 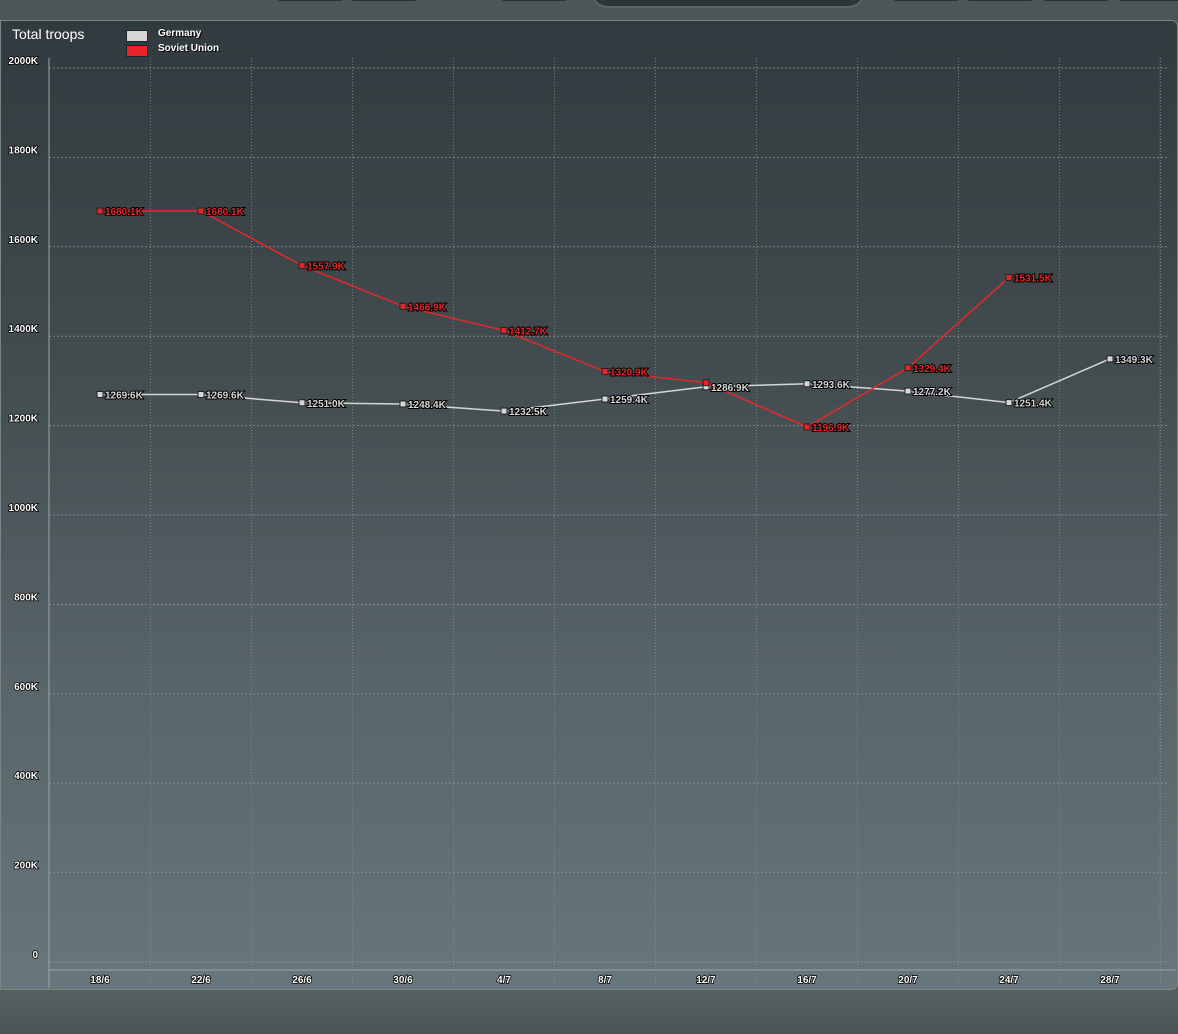 What do you see at coordinates (831, 385) in the screenshot?
I see `data-label-germany: 1293.6K` at bounding box center [831, 385].